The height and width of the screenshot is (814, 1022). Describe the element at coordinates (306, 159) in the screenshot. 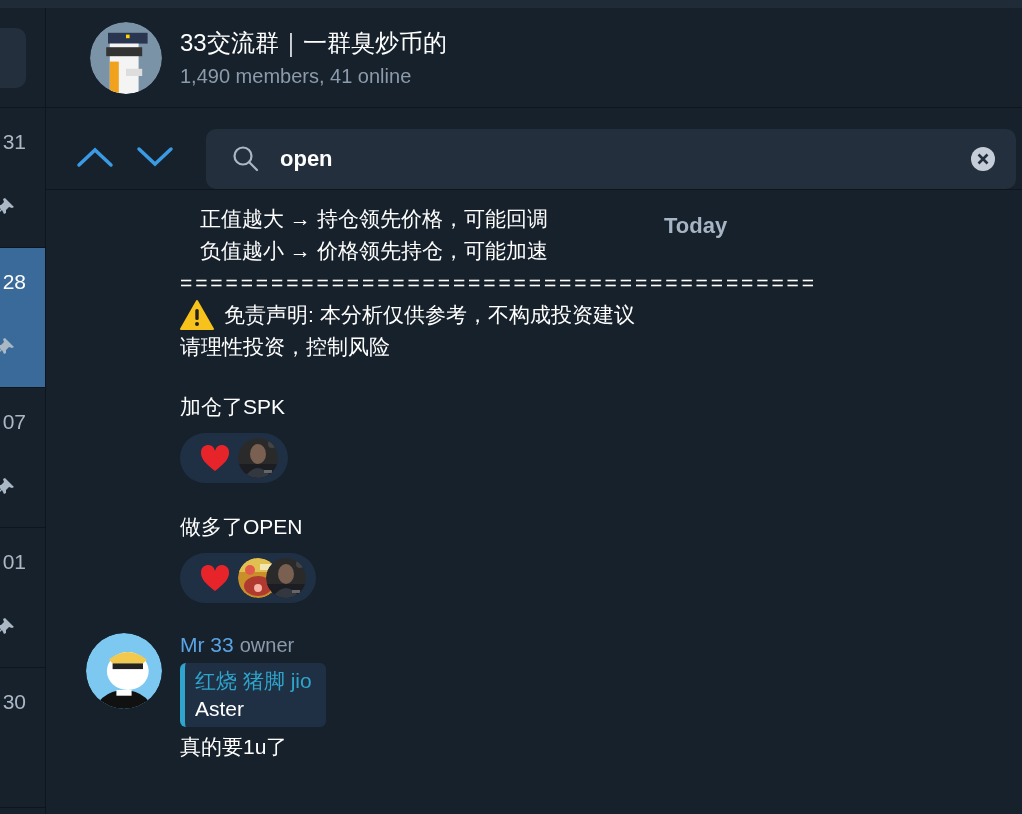

I see `search-query: open` at that location.